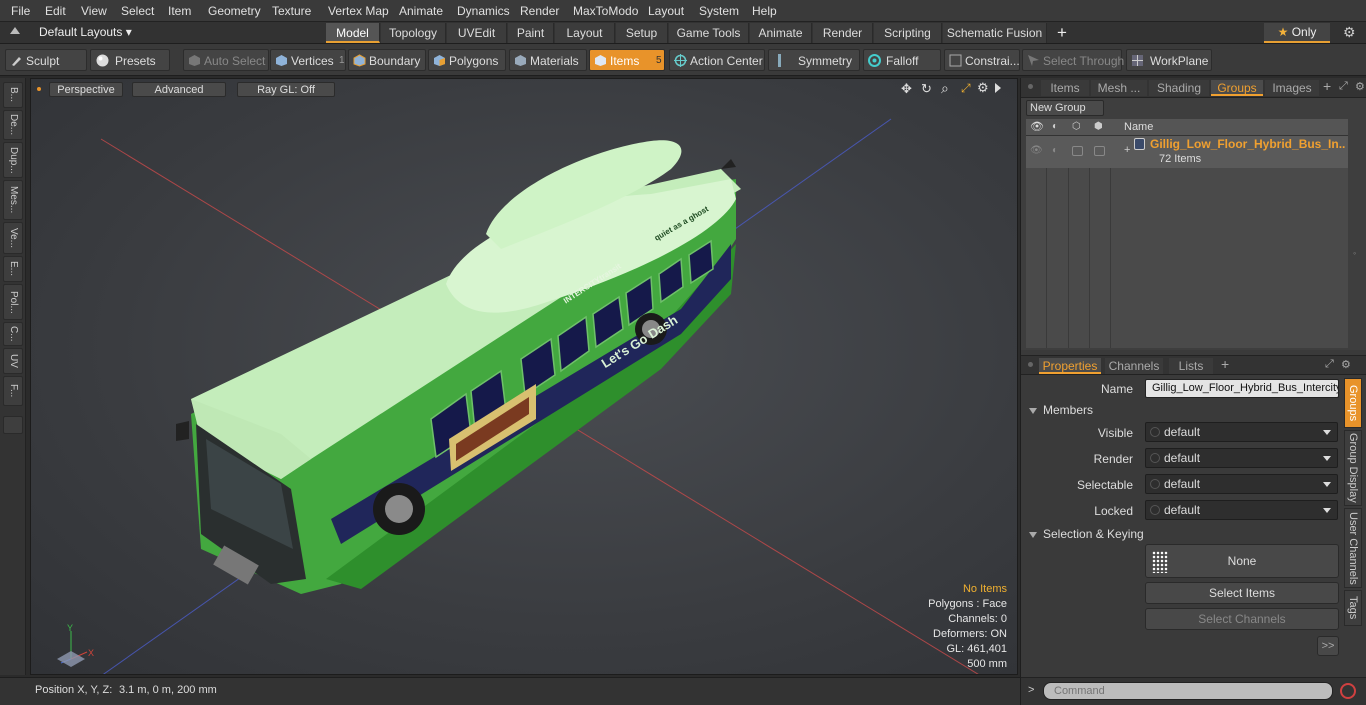  I want to click on tab-schematic-fusion: Schematic Fusion, so click(995, 33).